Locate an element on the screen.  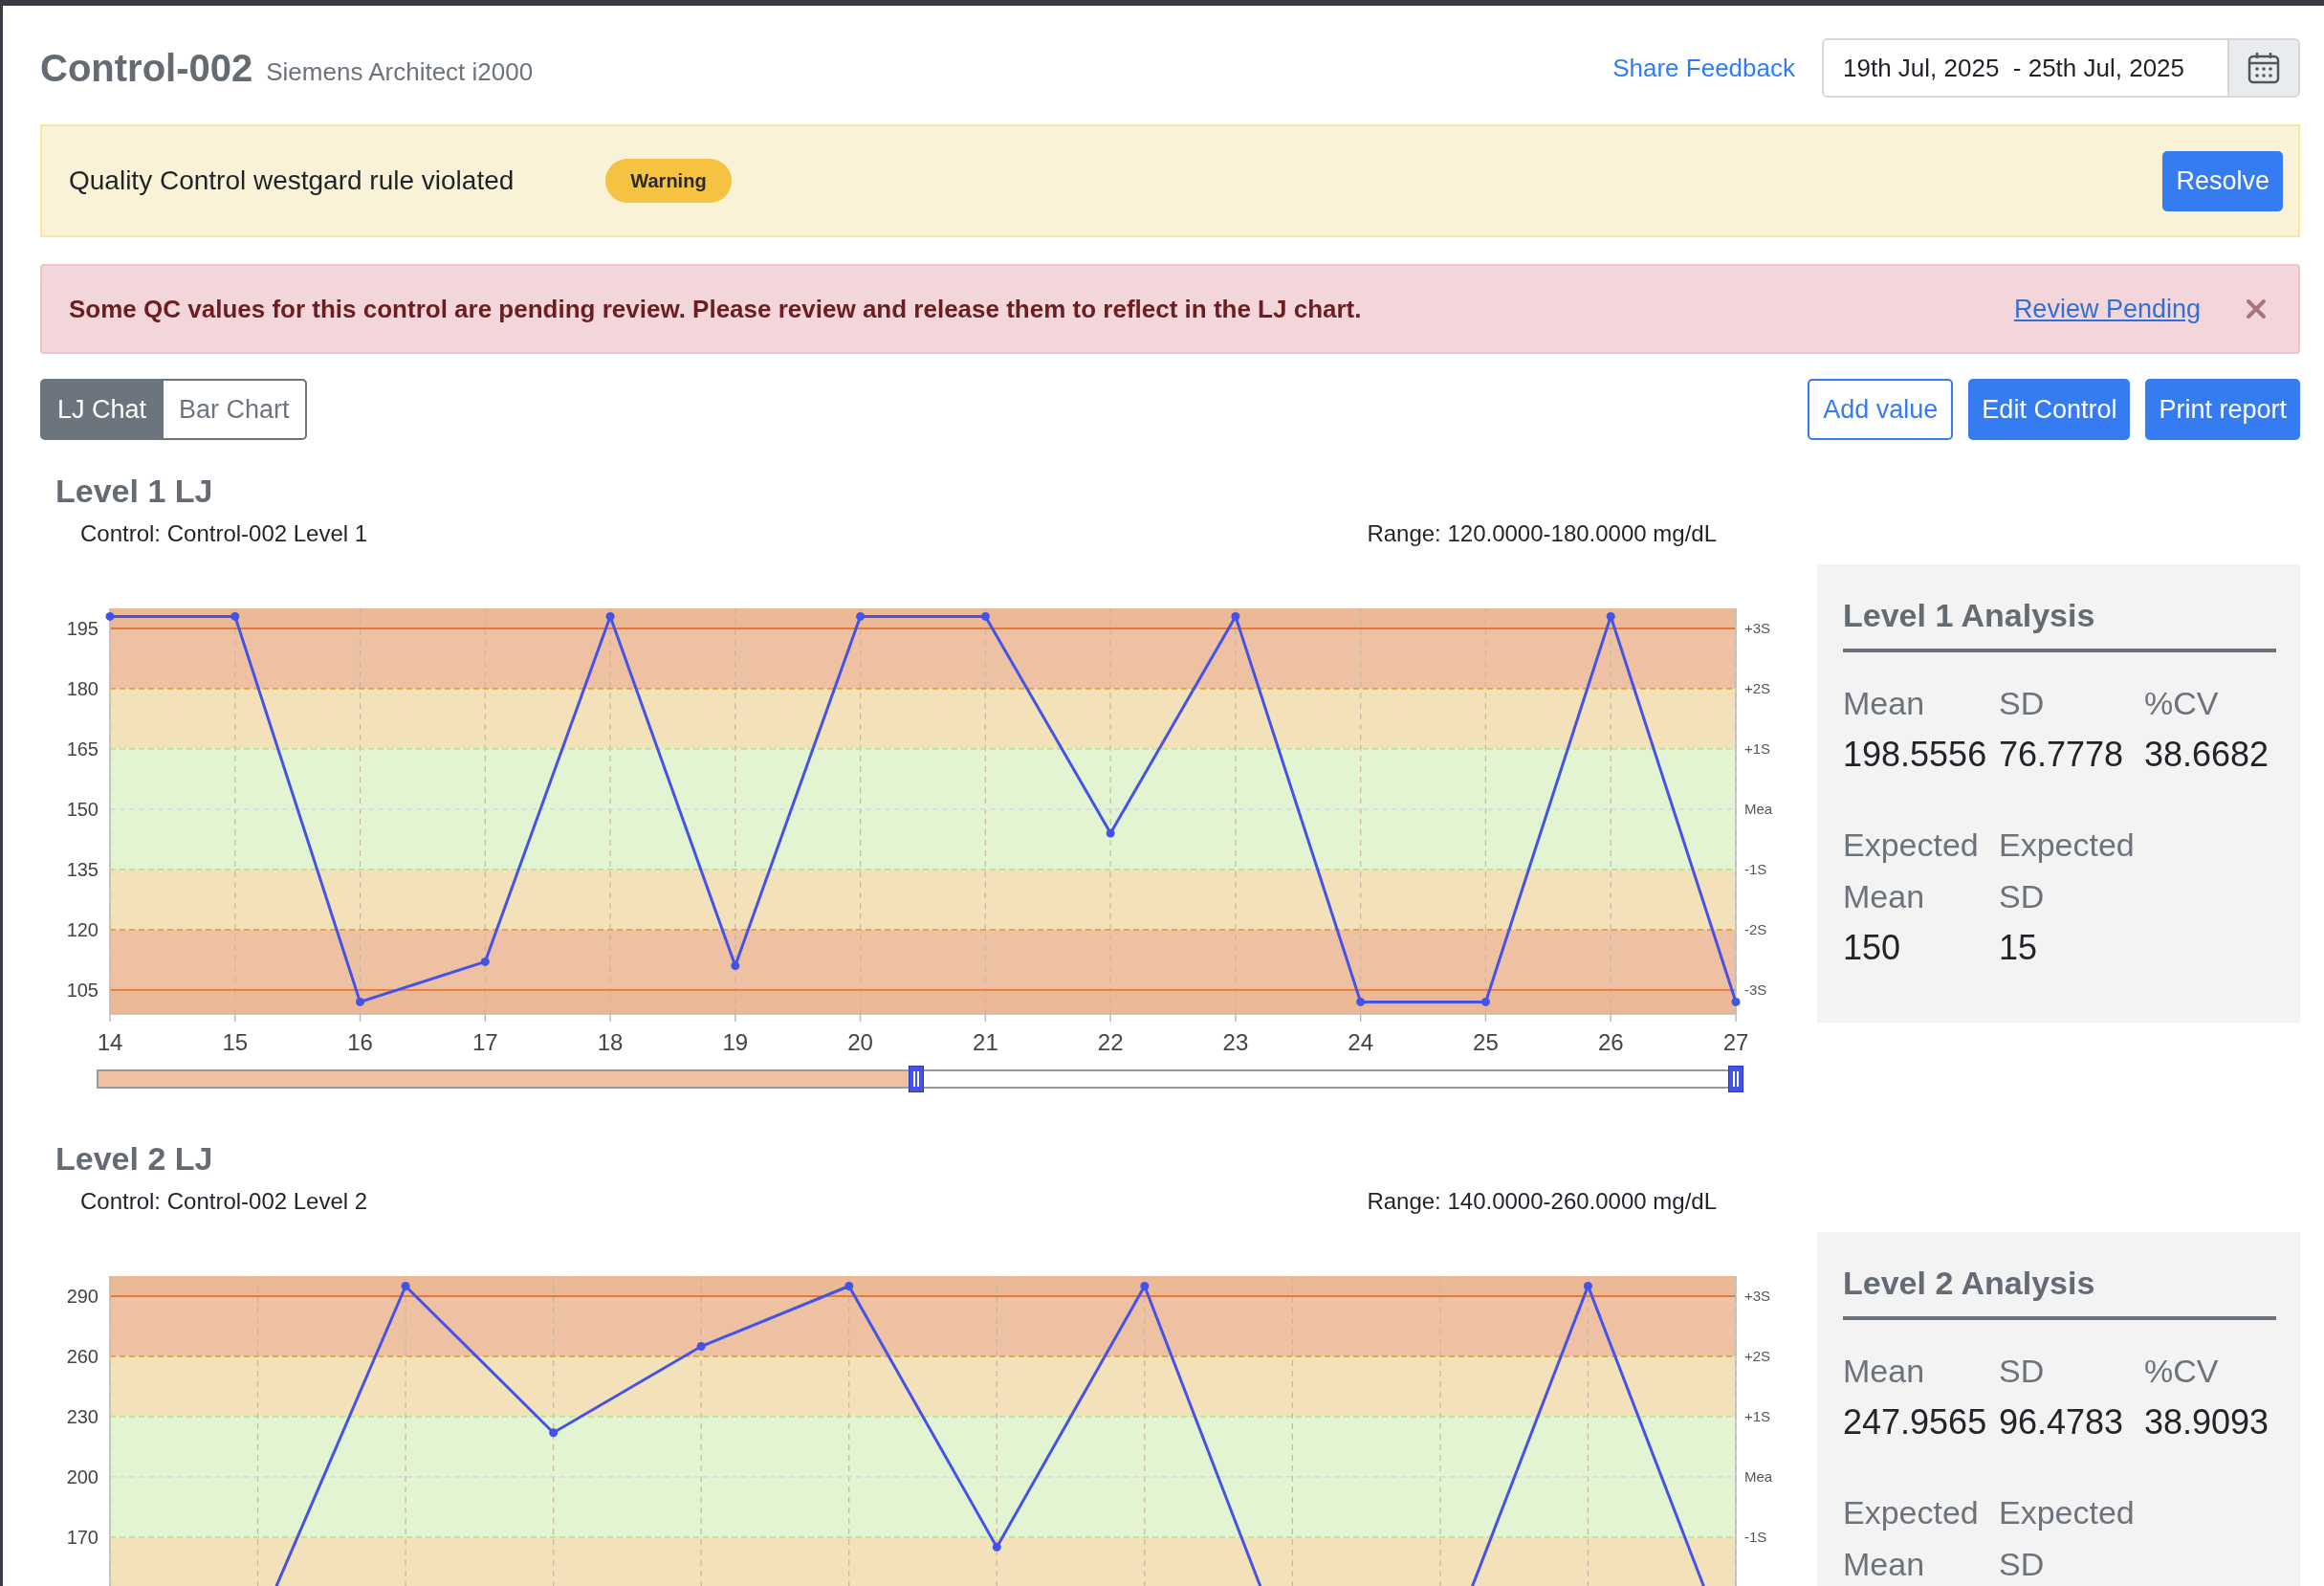
date-range-picker: 19th Jul, 2025 - 25th Jul, 2025 is located at coordinates (2061, 68).